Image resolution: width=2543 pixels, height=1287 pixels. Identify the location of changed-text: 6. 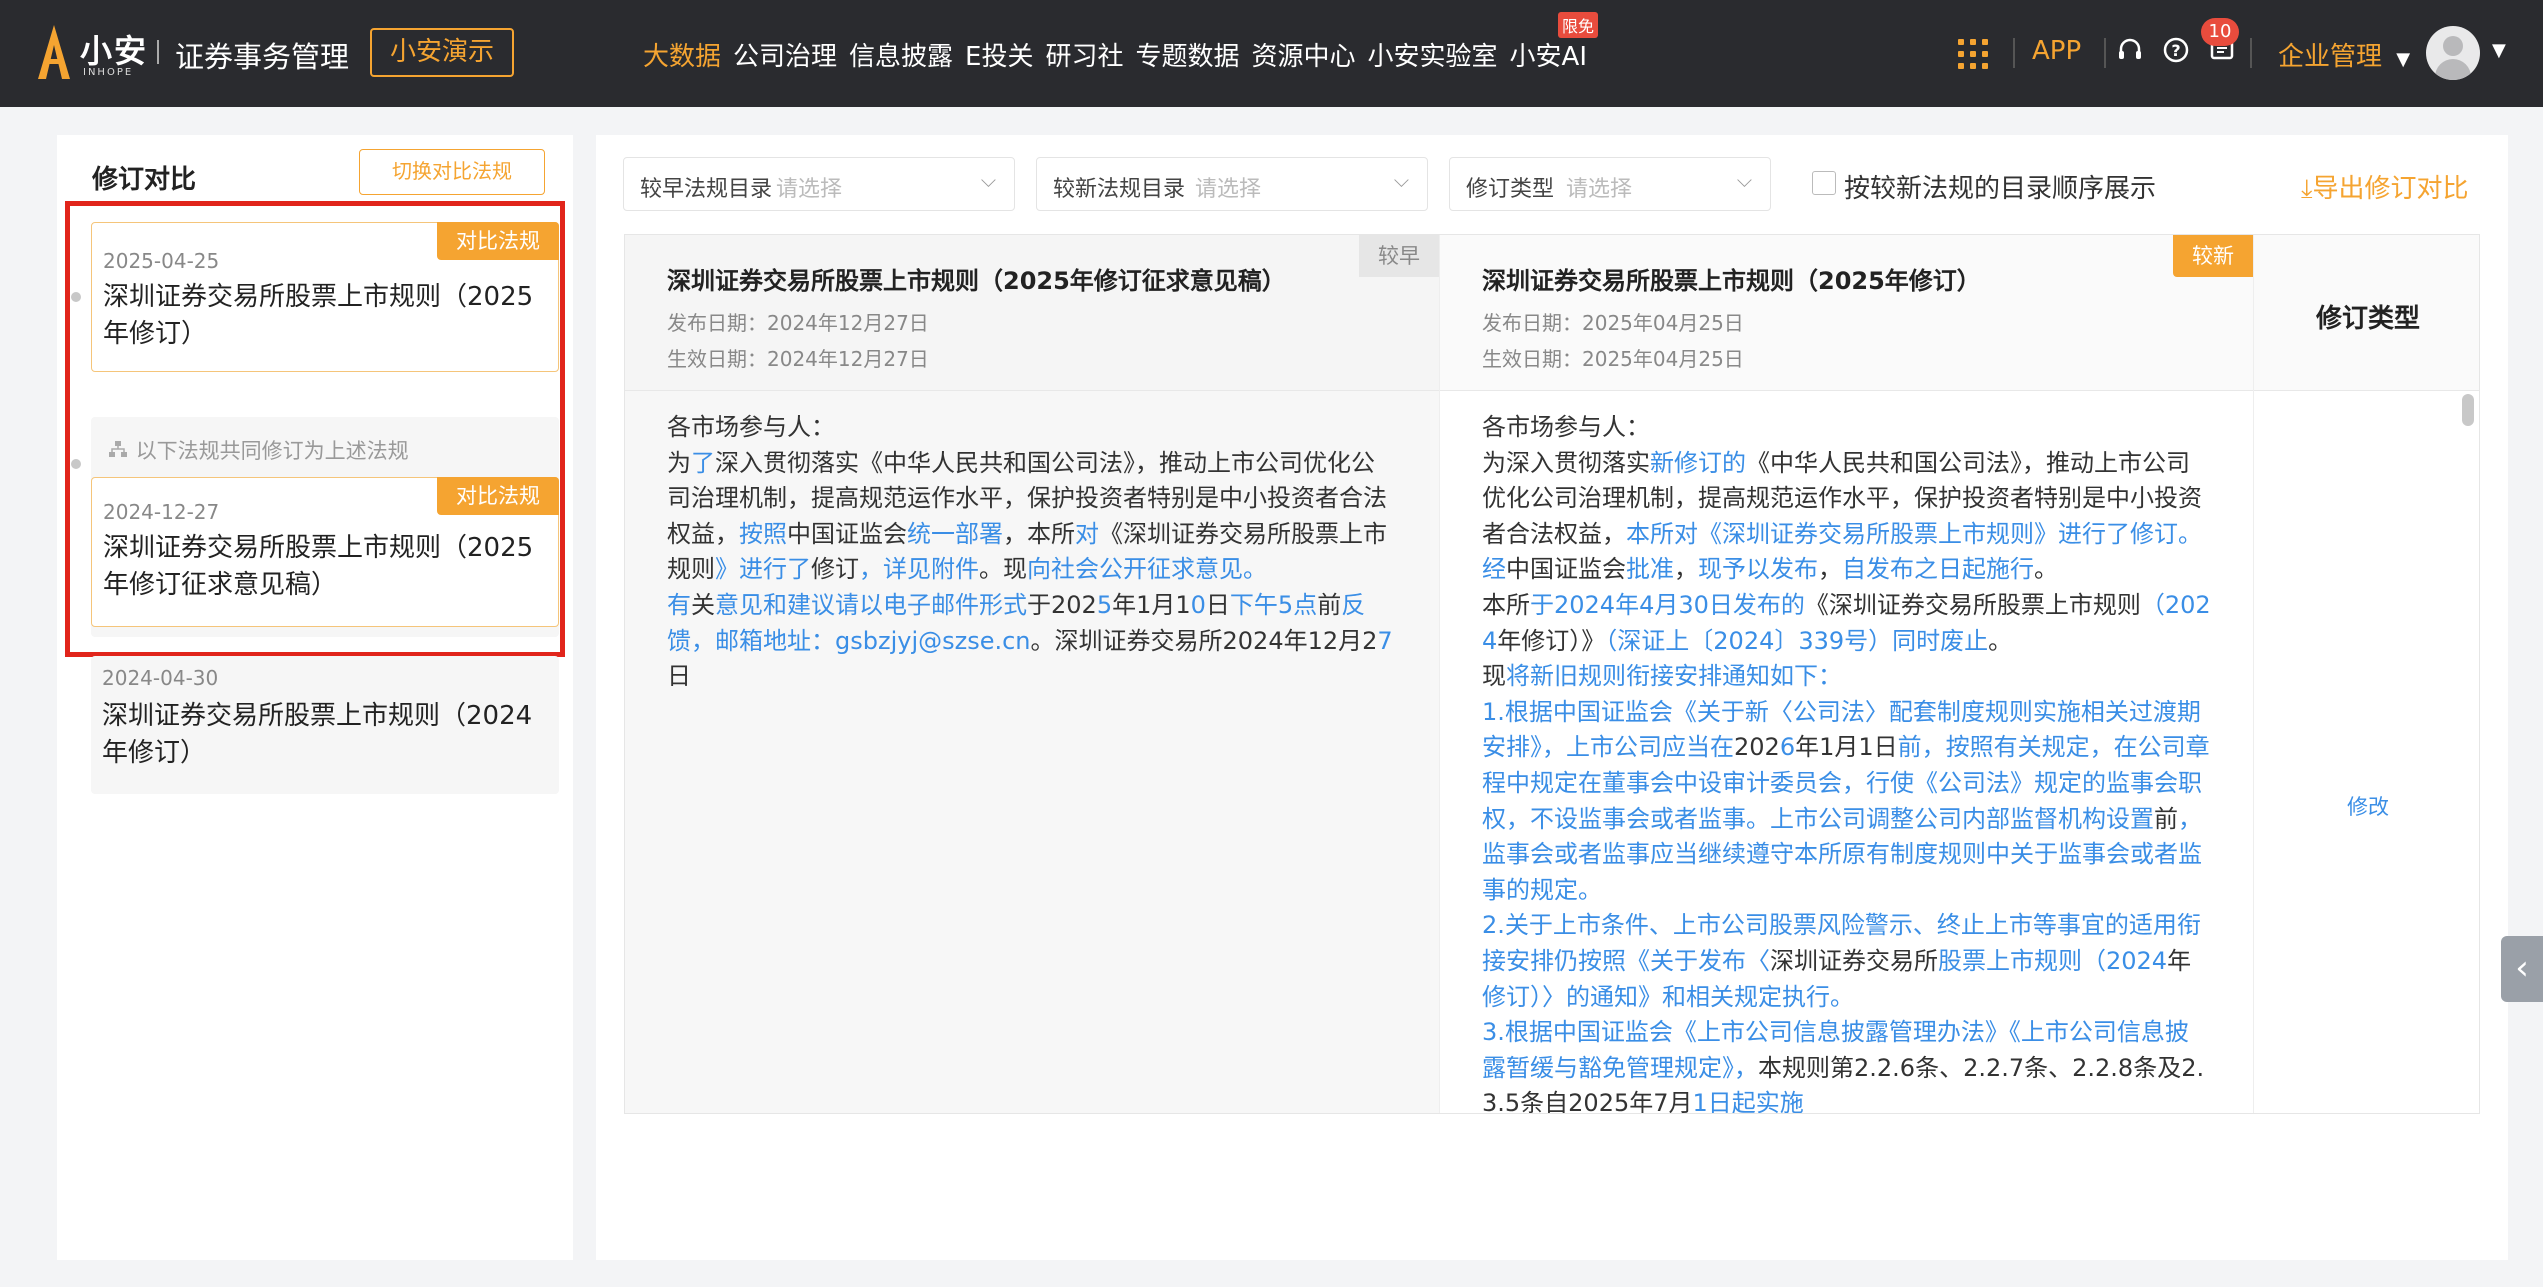
(1787, 747).